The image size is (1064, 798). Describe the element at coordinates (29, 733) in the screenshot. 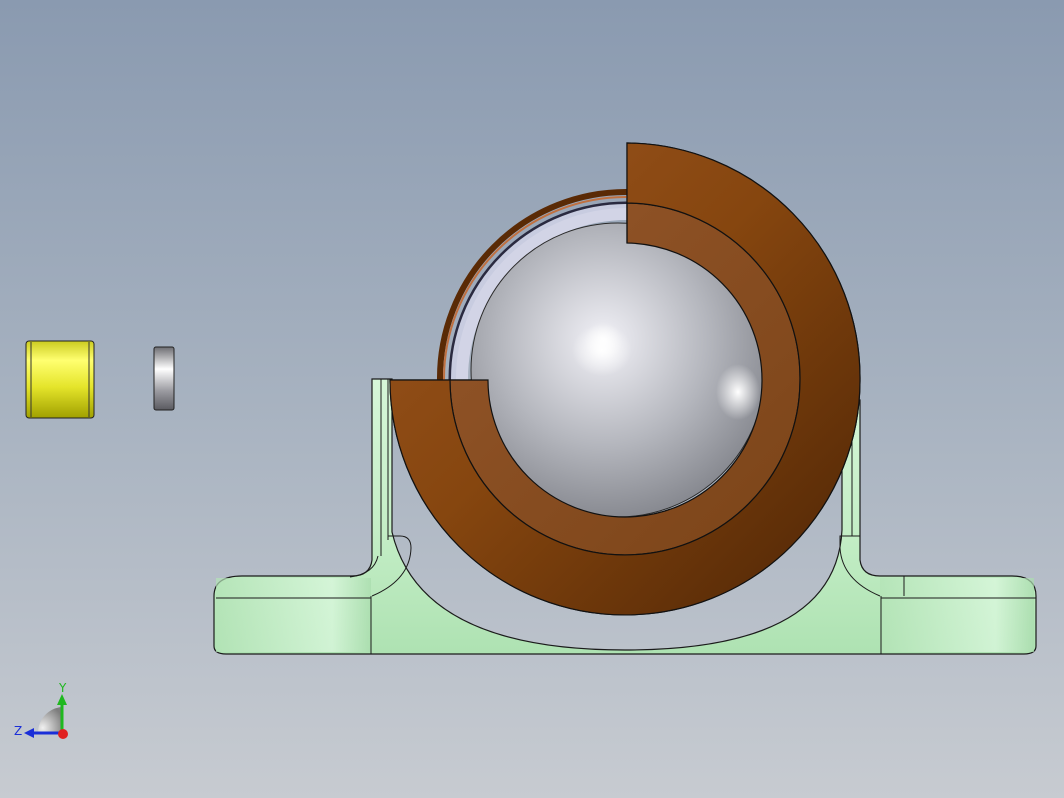

I see `z-axis-arrow` at that location.